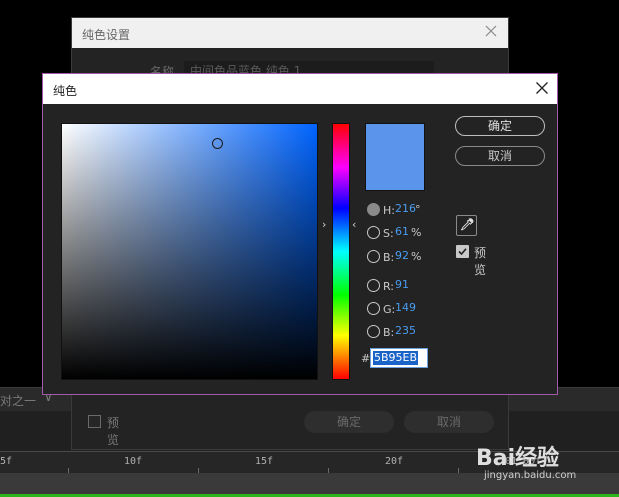  Describe the element at coordinates (388, 233) in the screenshot. I see `saturation-label: S:` at that location.